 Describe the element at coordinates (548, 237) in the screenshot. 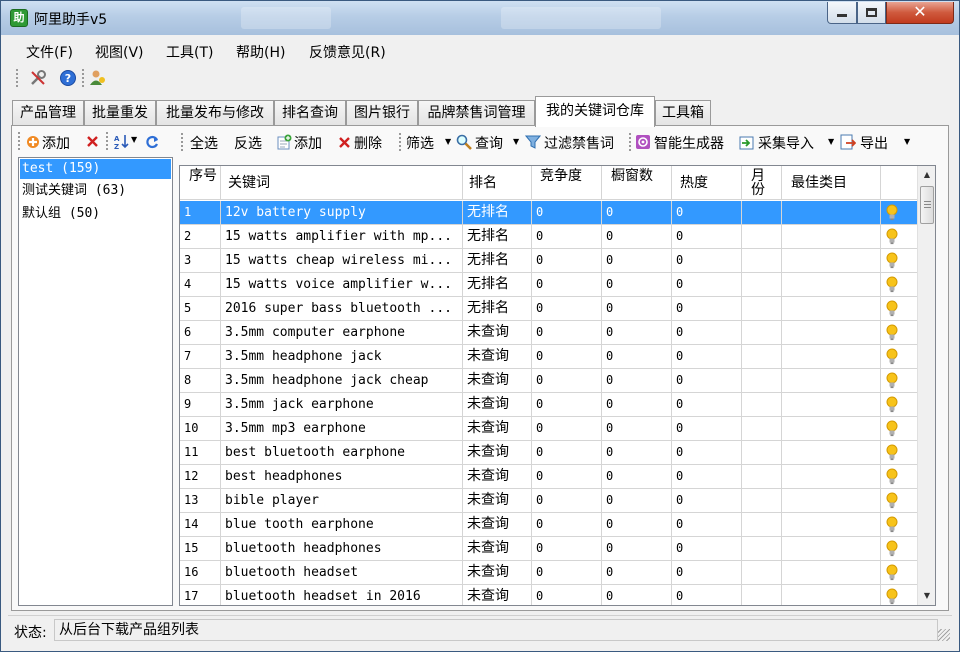

I see `table-row: 2 15 watts amplifier with mp... 无排名 0 0 0` at that location.